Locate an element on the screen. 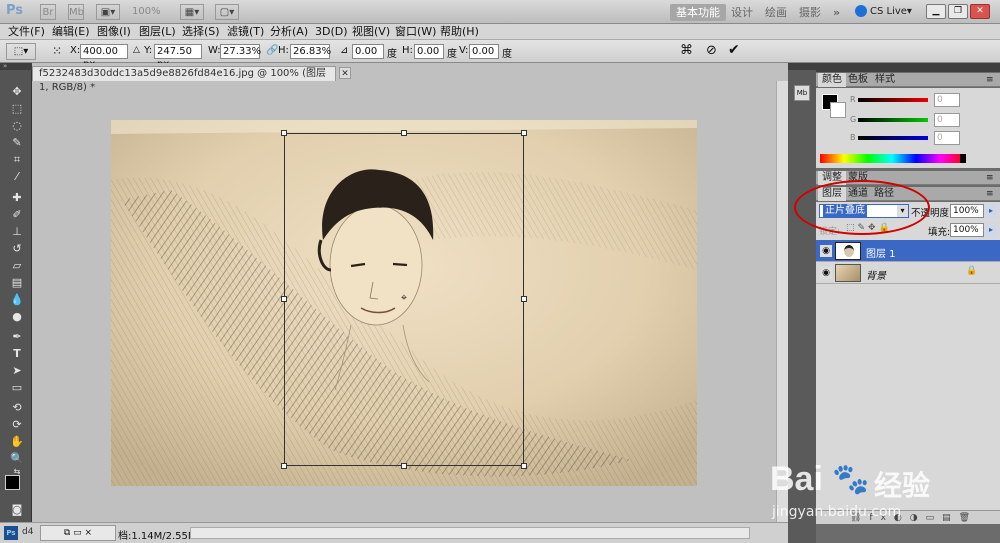 The image size is (1000, 543). r-field: 0 is located at coordinates (947, 100).